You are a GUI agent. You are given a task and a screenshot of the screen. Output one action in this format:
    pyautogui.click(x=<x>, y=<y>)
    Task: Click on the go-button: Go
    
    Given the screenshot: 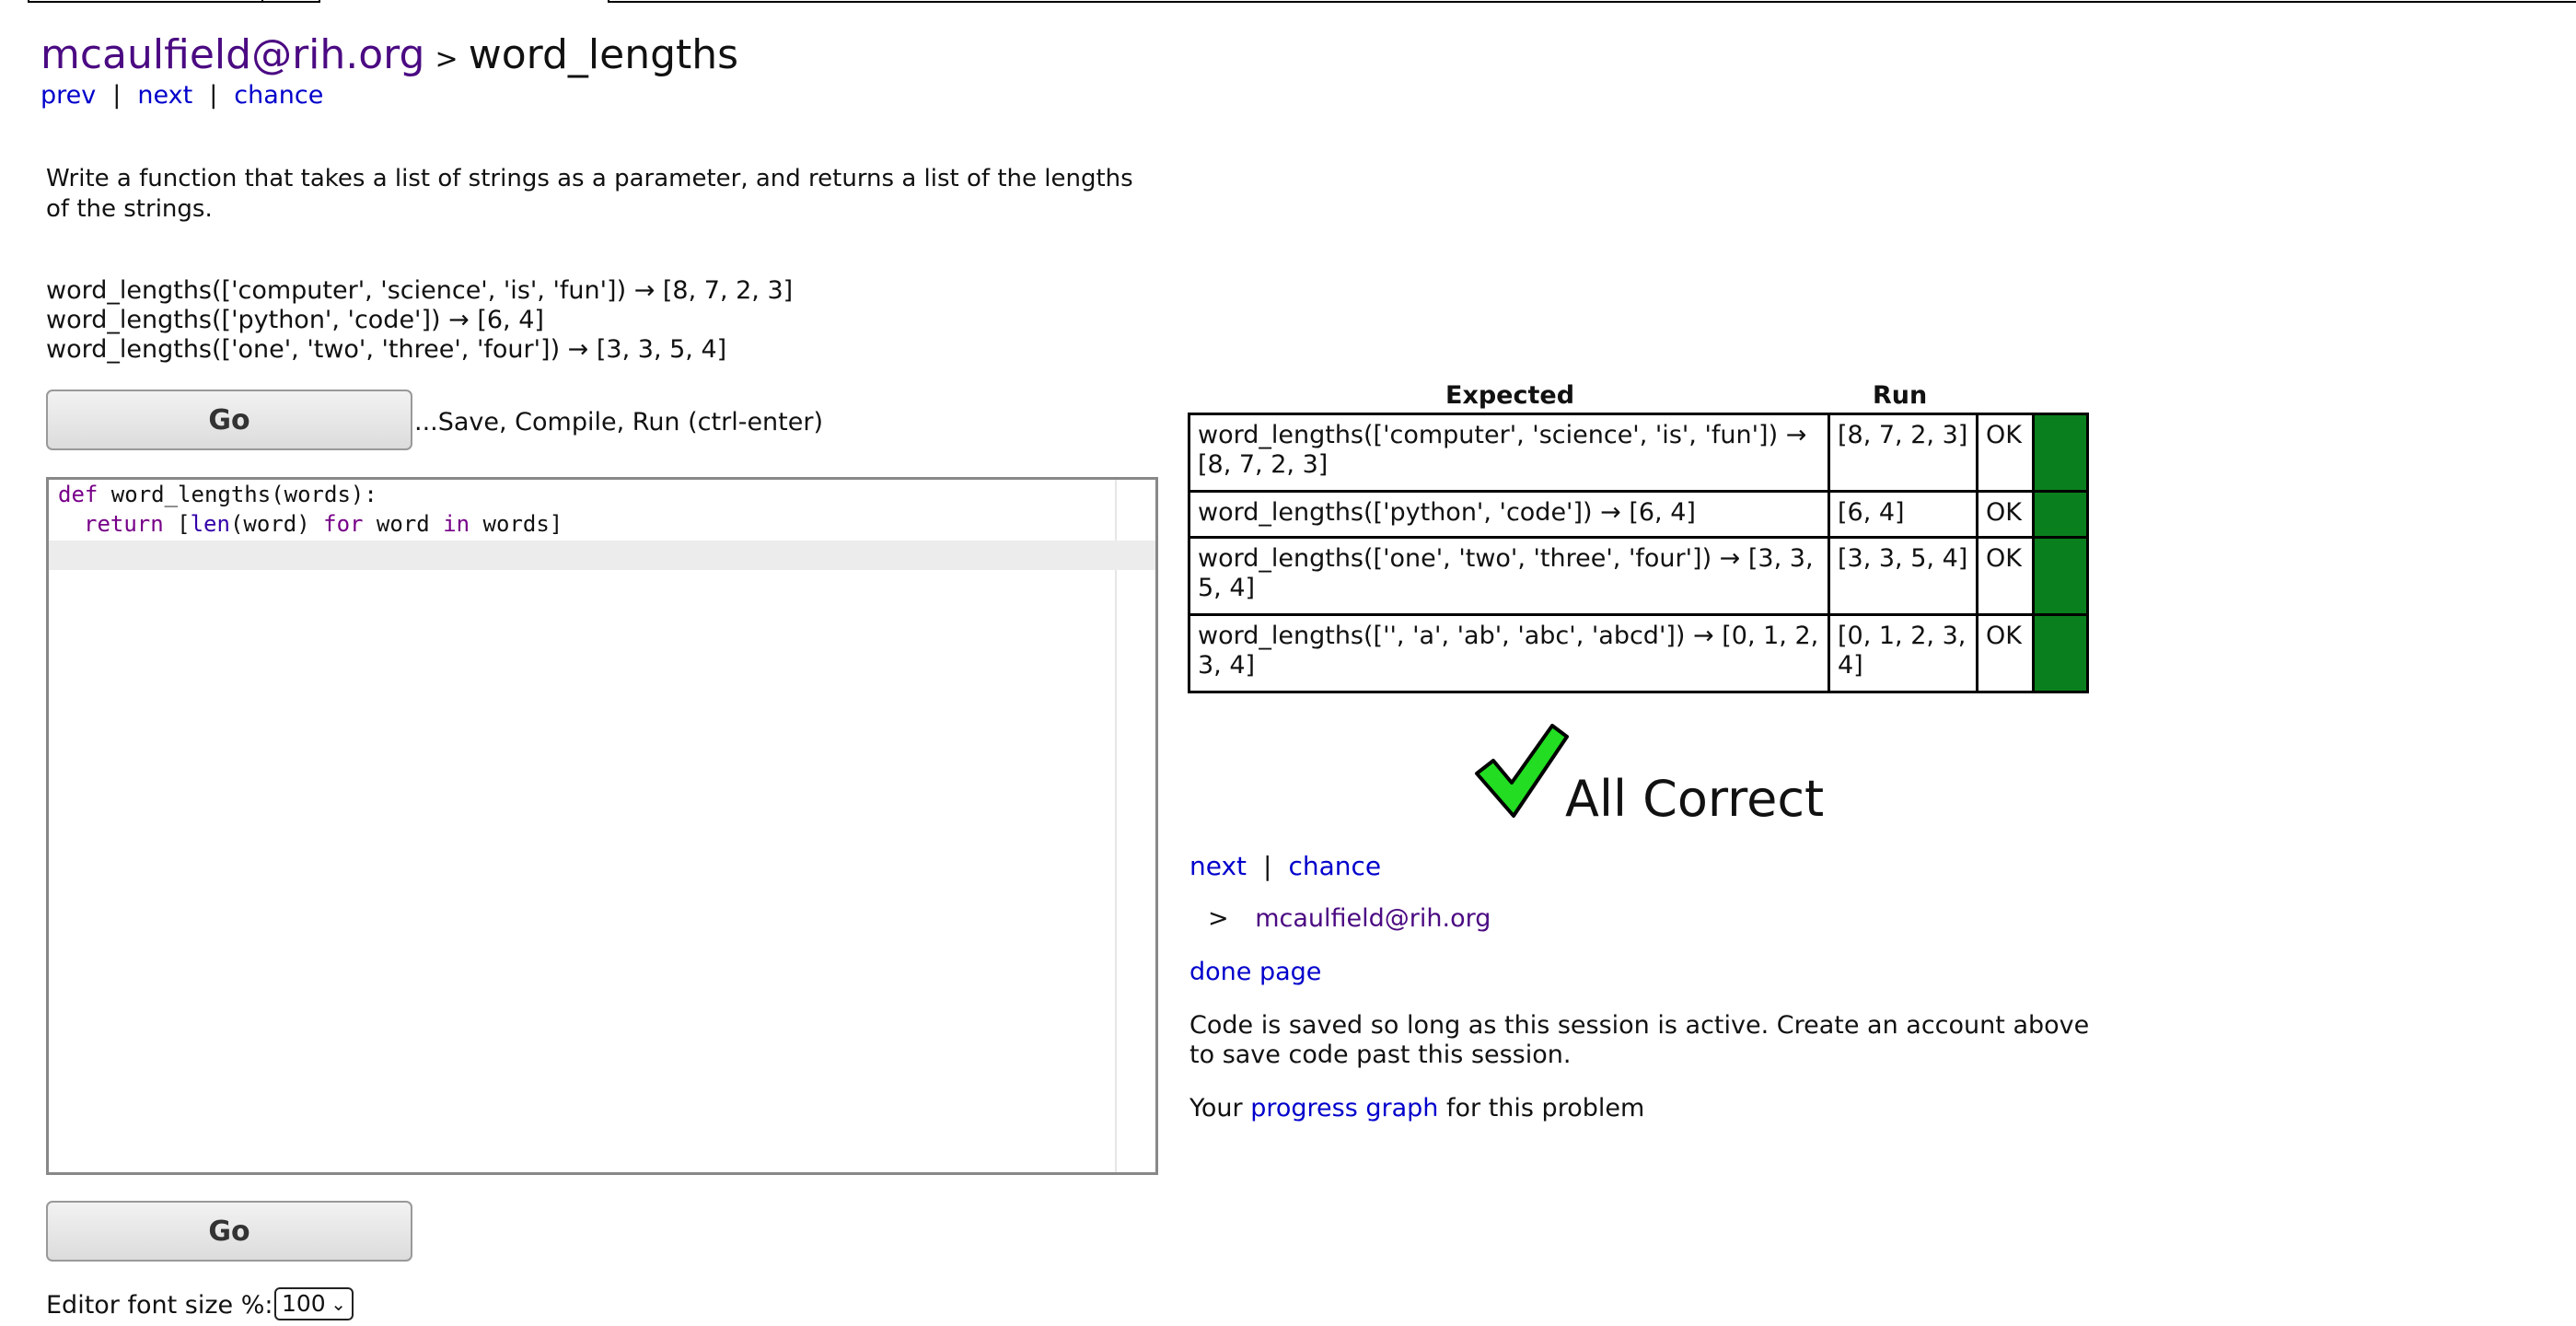 What is the action you would take?
    pyautogui.click(x=229, y=420)
    